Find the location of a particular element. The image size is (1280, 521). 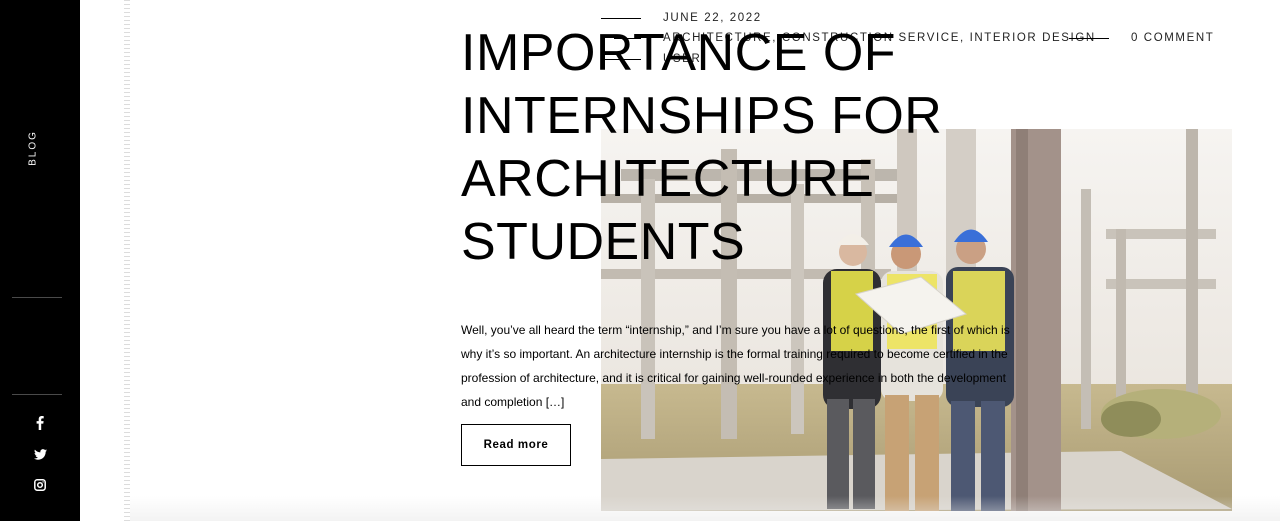

twitter-icon is located at coordinates (40, 454).